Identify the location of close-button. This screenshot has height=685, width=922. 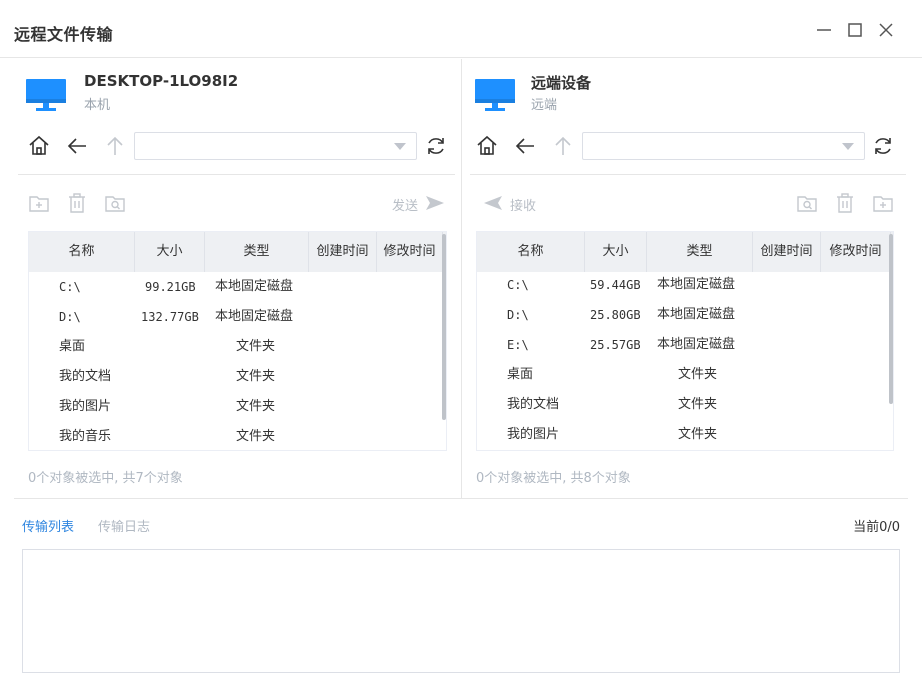
(886, 30).